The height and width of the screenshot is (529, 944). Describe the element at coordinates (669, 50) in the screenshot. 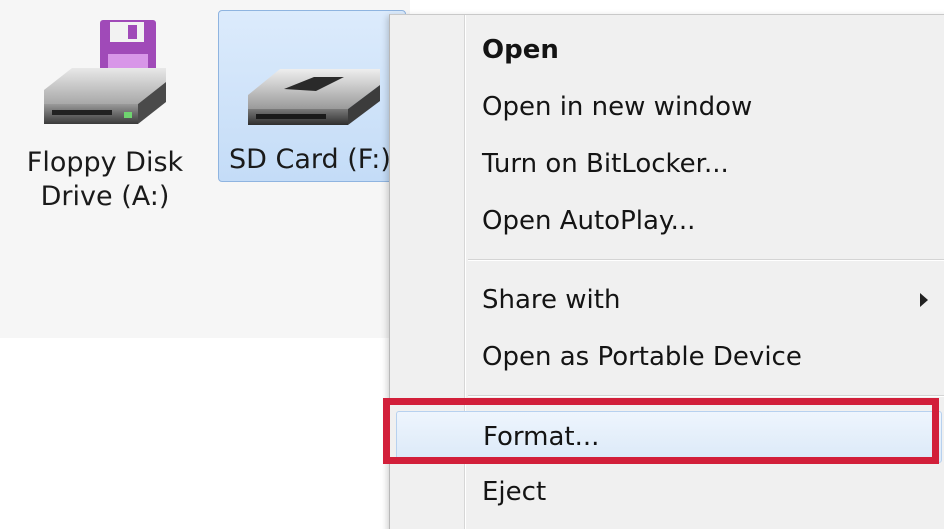

I see `menu-item-open: Open` at that location.